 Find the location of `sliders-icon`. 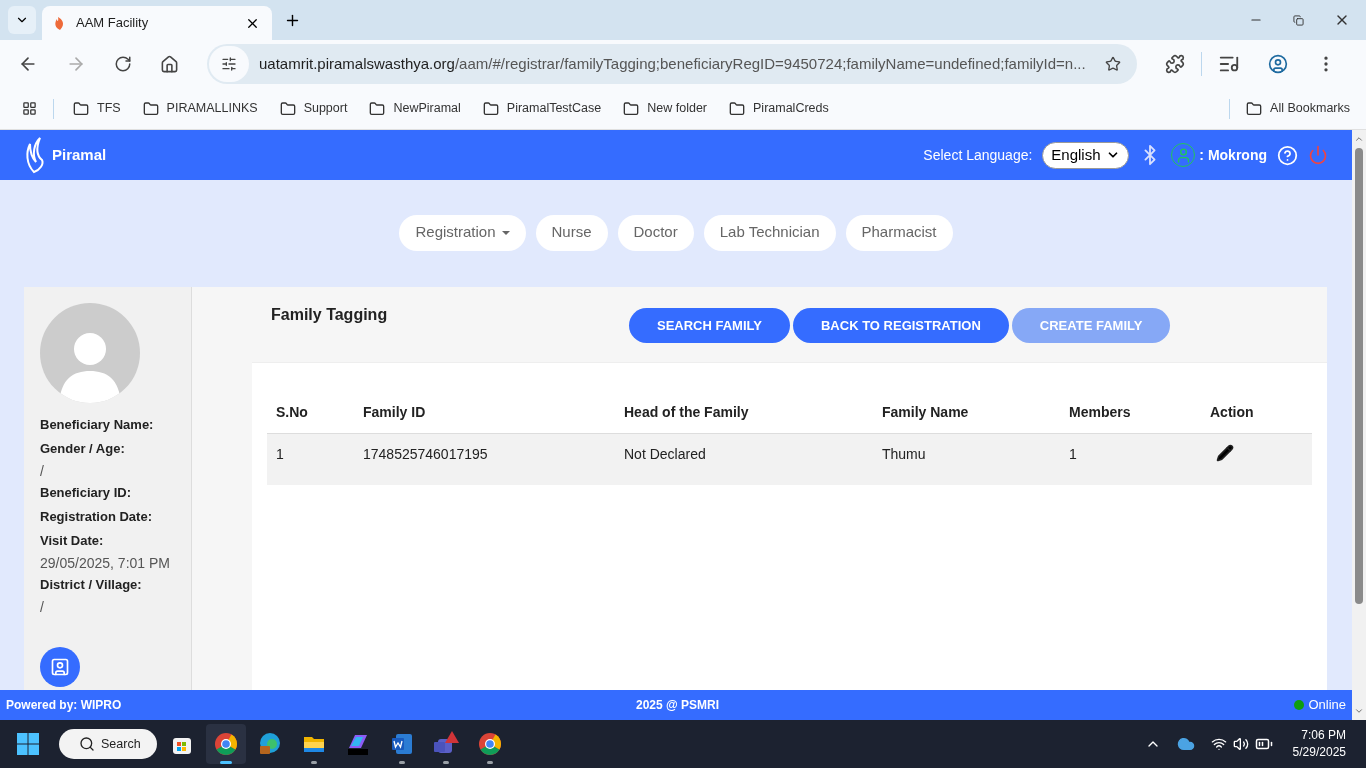

sliders-icon is located at coordinates (229, 64).